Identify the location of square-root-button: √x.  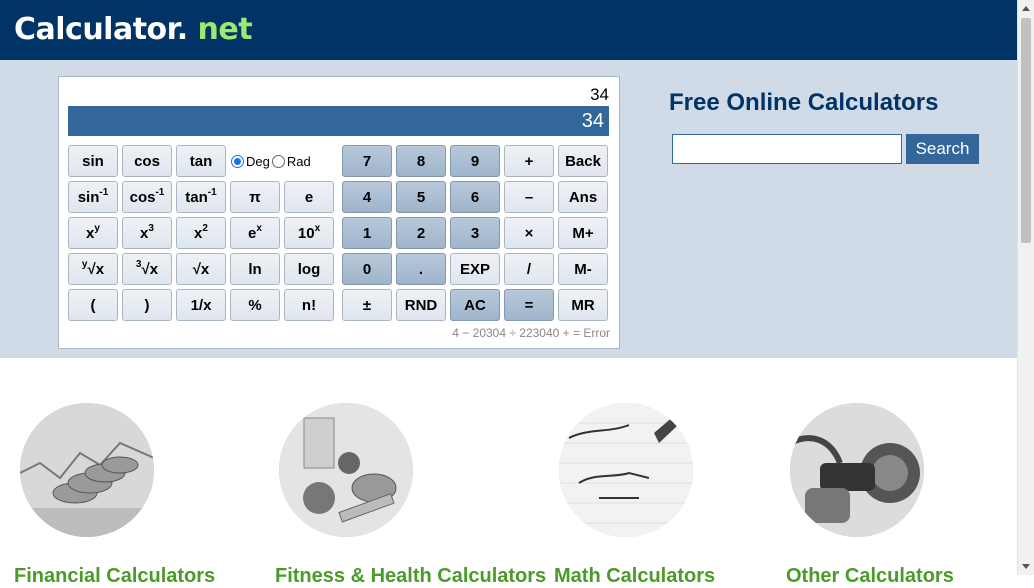
(201, 269).